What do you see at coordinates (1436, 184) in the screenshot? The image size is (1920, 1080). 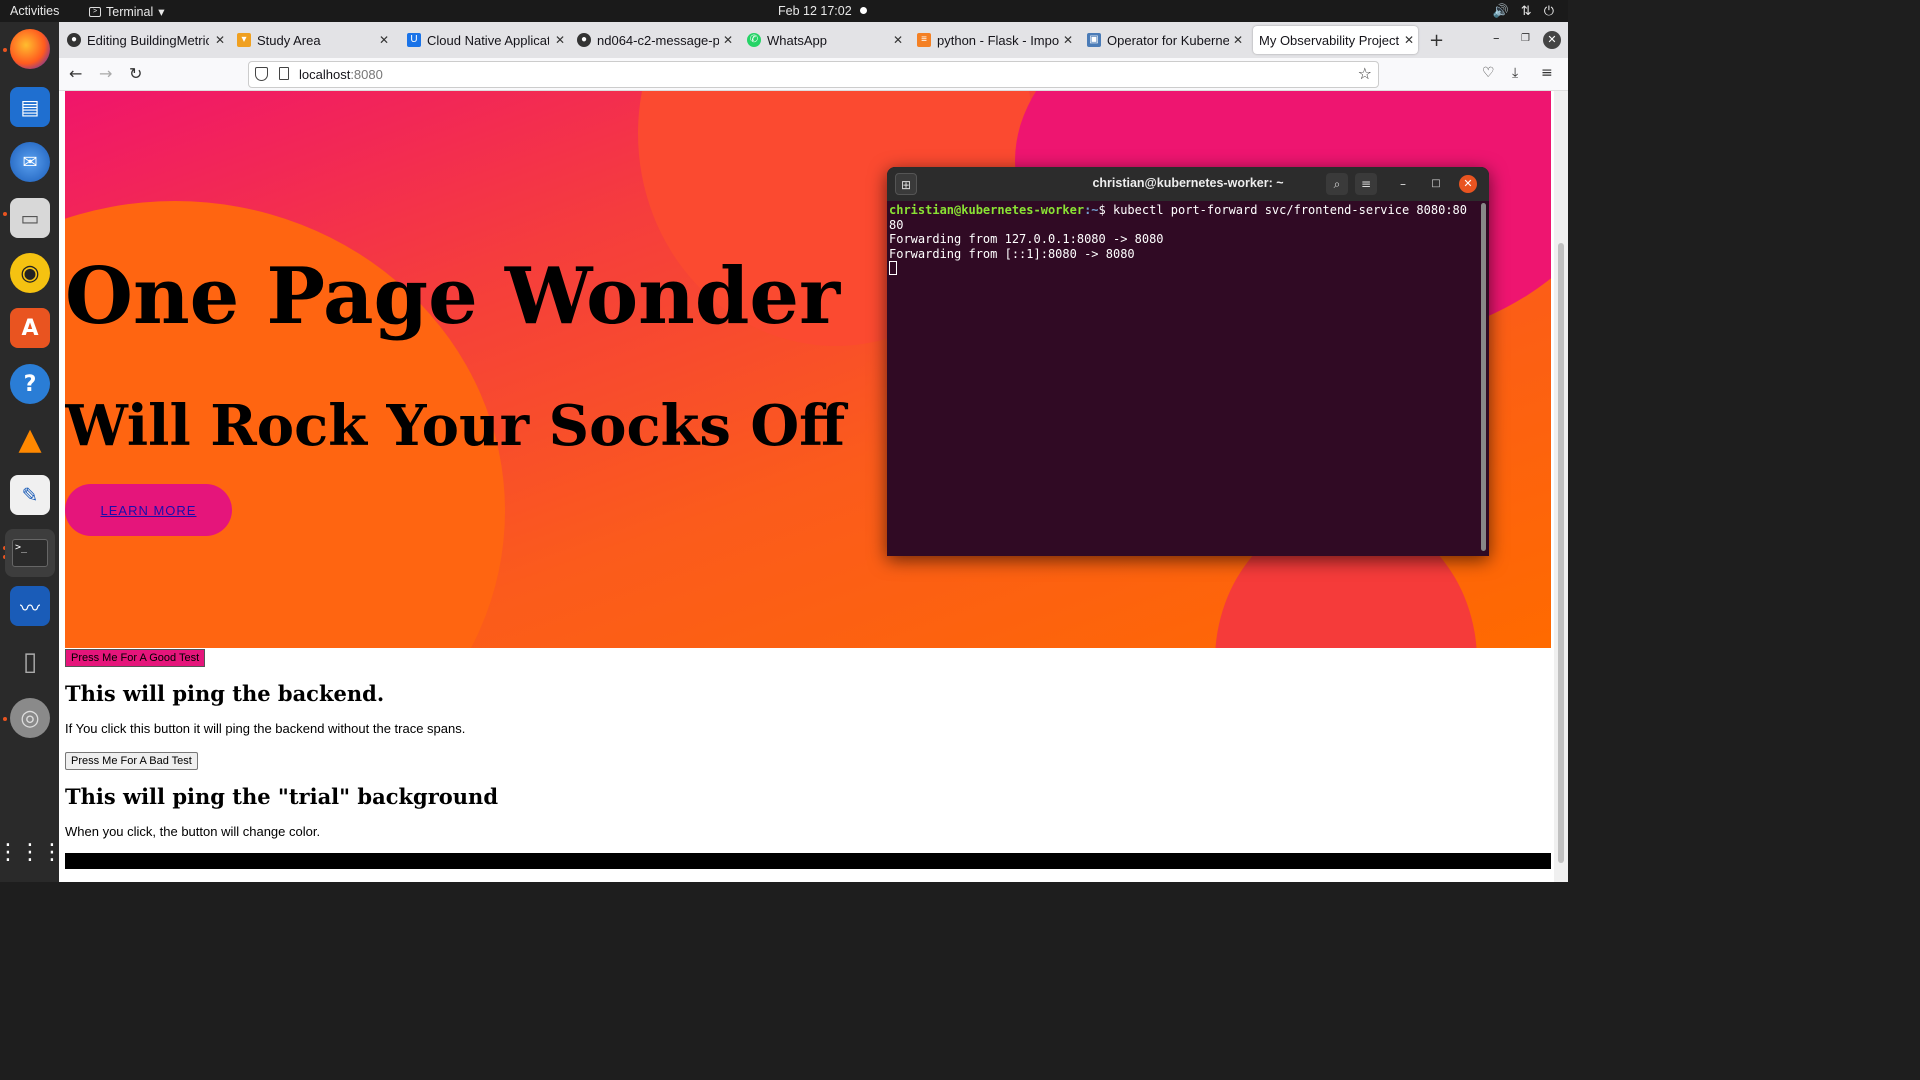 I see `maximize-icon: □` at bounding box center [1436, 184].